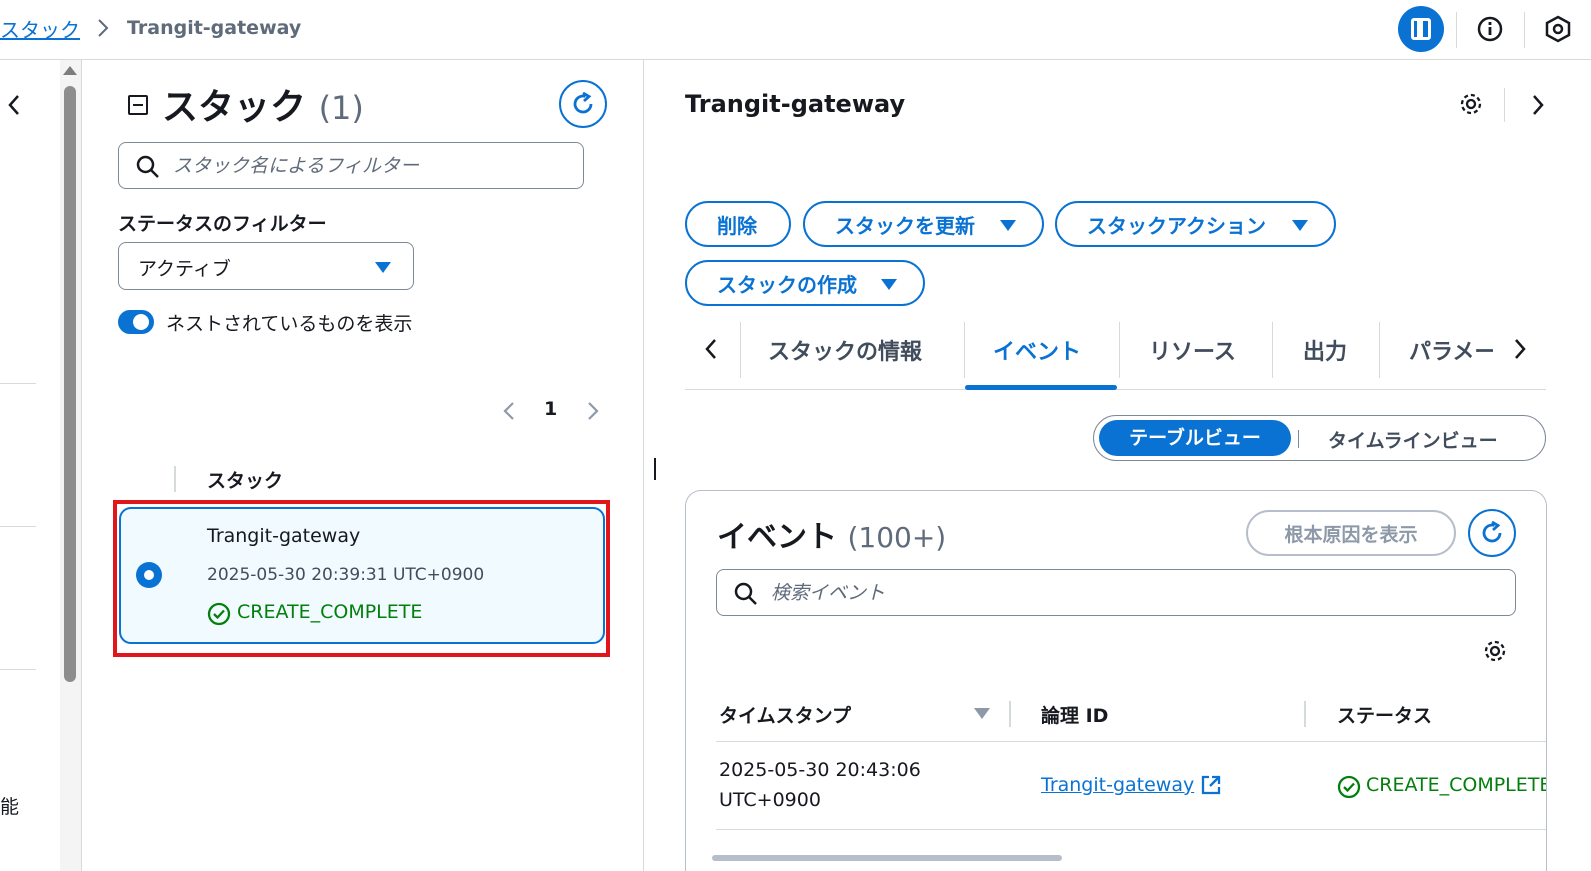 The height and width of the screenshot is (871, 1591). Describe the element at coordinates (785, 714) in the screenshot. I see `column-header-timestamp: タイムスタンプ` at that location.